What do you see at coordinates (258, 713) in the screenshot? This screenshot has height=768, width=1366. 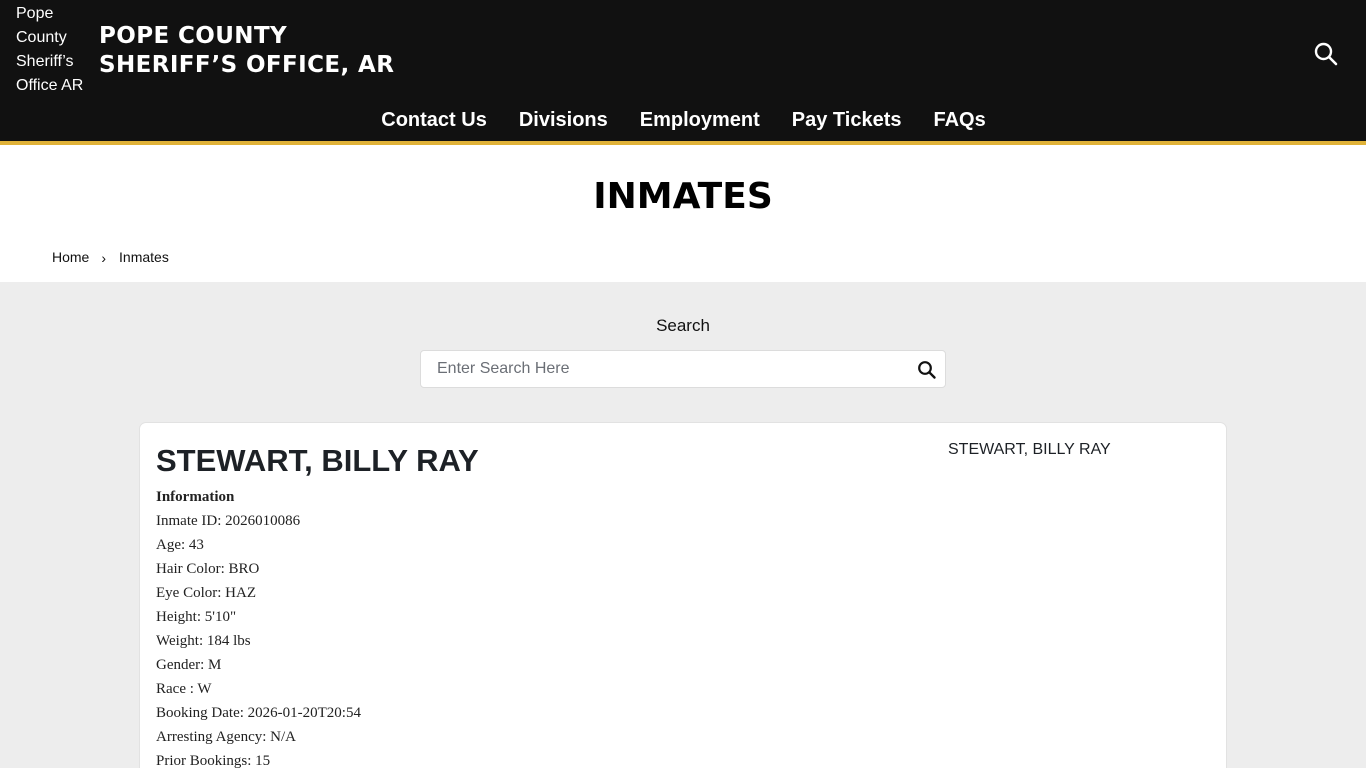 I see `info-booking-date: Booking Date: 2026-01-20T20:54` at bounding box center [258, 713].